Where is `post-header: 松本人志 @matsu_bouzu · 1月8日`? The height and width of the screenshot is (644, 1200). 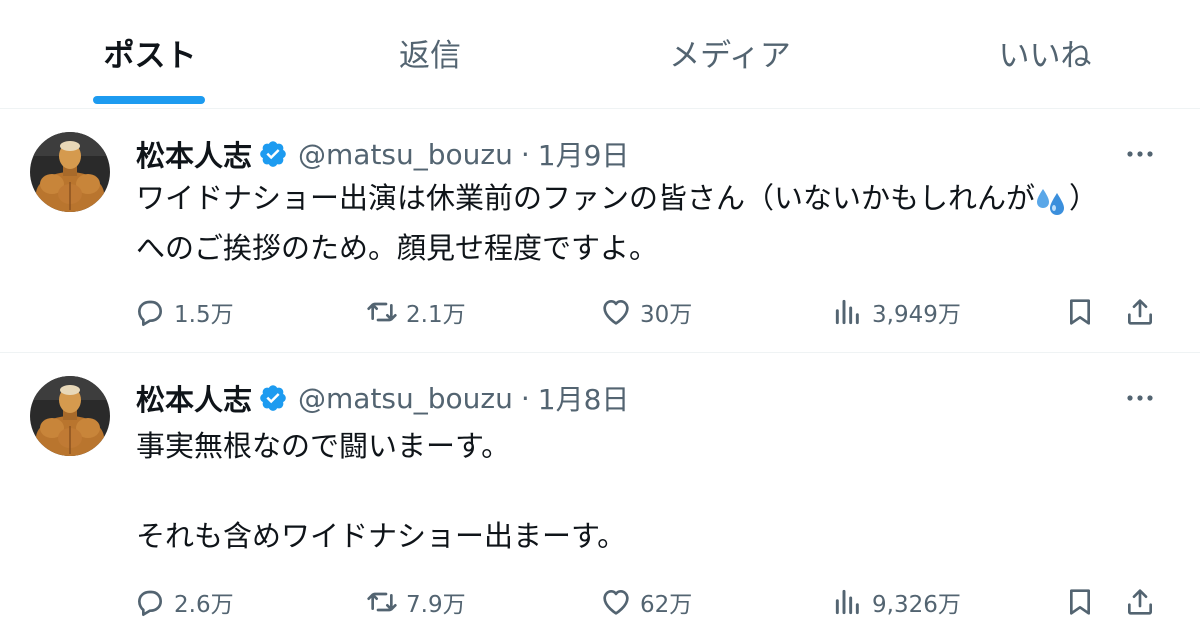
post-header: 松本人志 @matsu_bouzu · 1月8日 is located at coordinates (382, 398).